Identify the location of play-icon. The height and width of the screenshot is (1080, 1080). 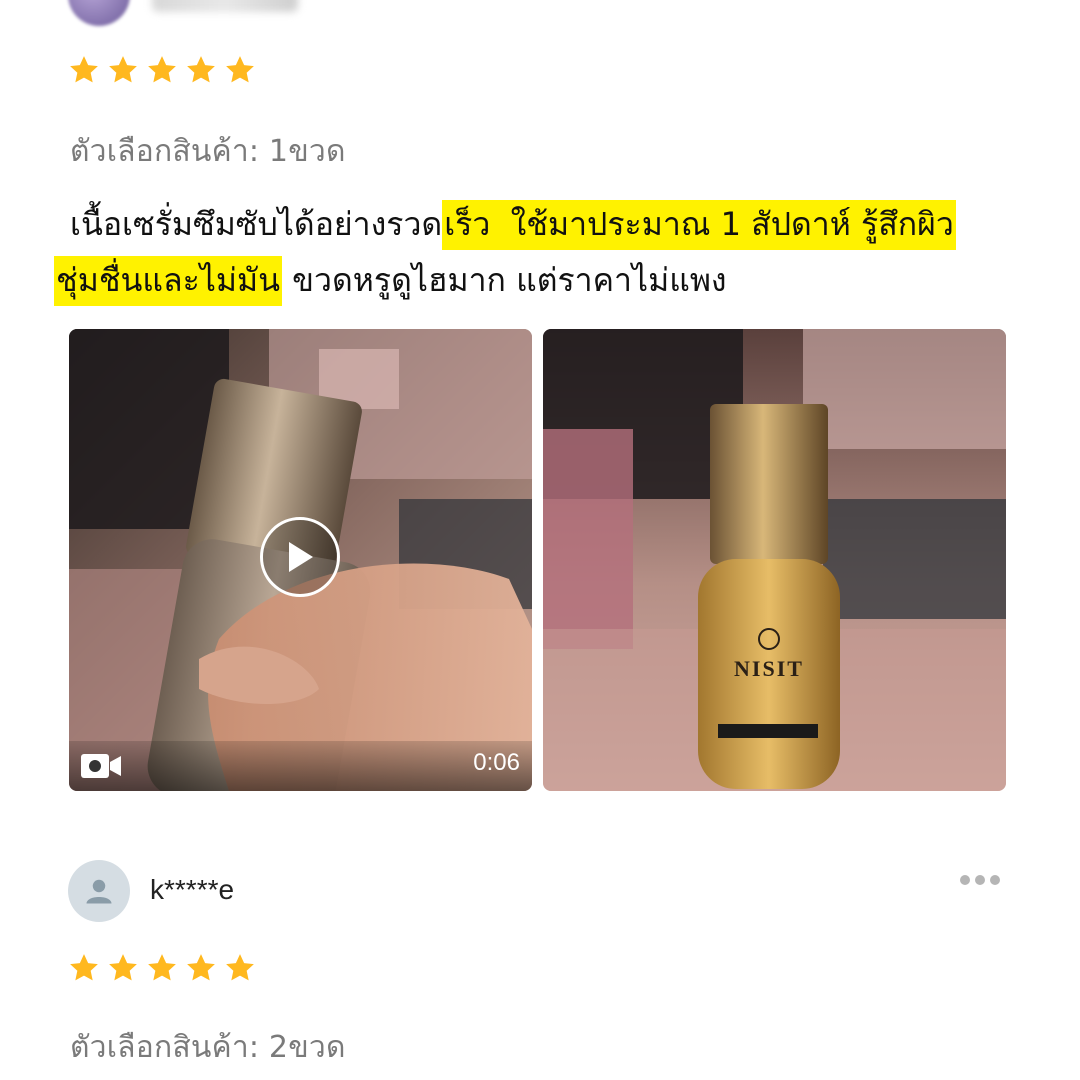
(301, 557).